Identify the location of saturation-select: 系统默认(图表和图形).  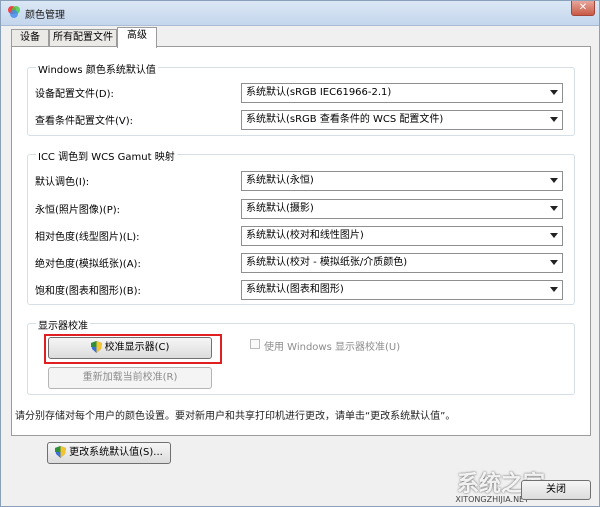
(402, 290).